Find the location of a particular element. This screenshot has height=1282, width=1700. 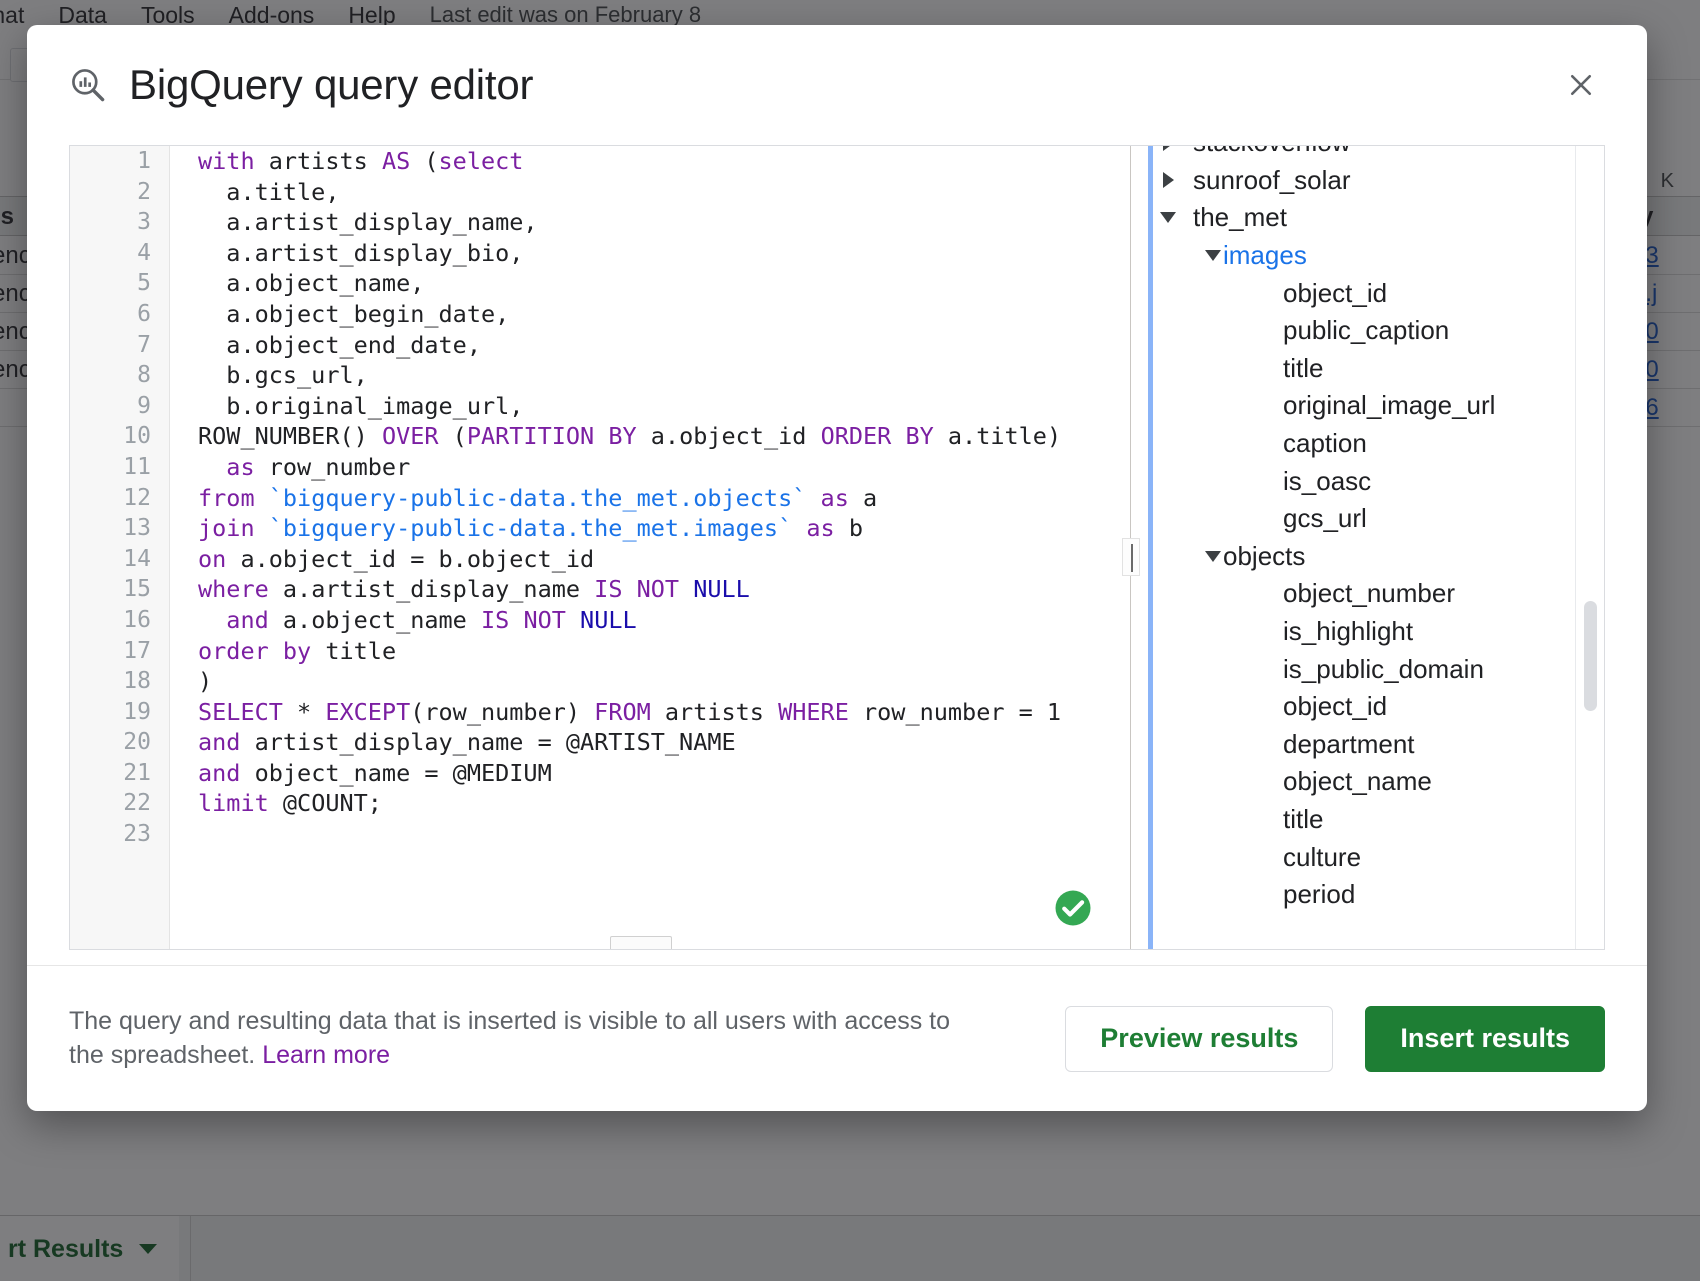

line-number: 21 is located at coordinates (119, 773).